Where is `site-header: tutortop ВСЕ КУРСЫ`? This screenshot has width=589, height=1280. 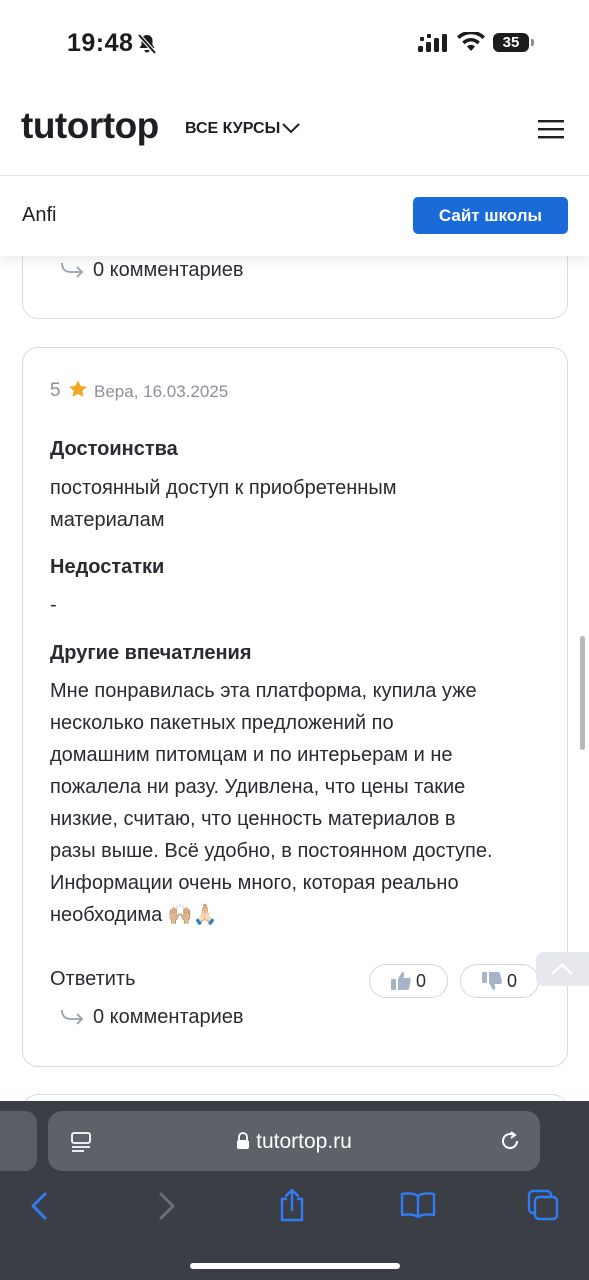
site-header: tutortop ВСЕ КУРСЫ is located at coordinates (294, 135).